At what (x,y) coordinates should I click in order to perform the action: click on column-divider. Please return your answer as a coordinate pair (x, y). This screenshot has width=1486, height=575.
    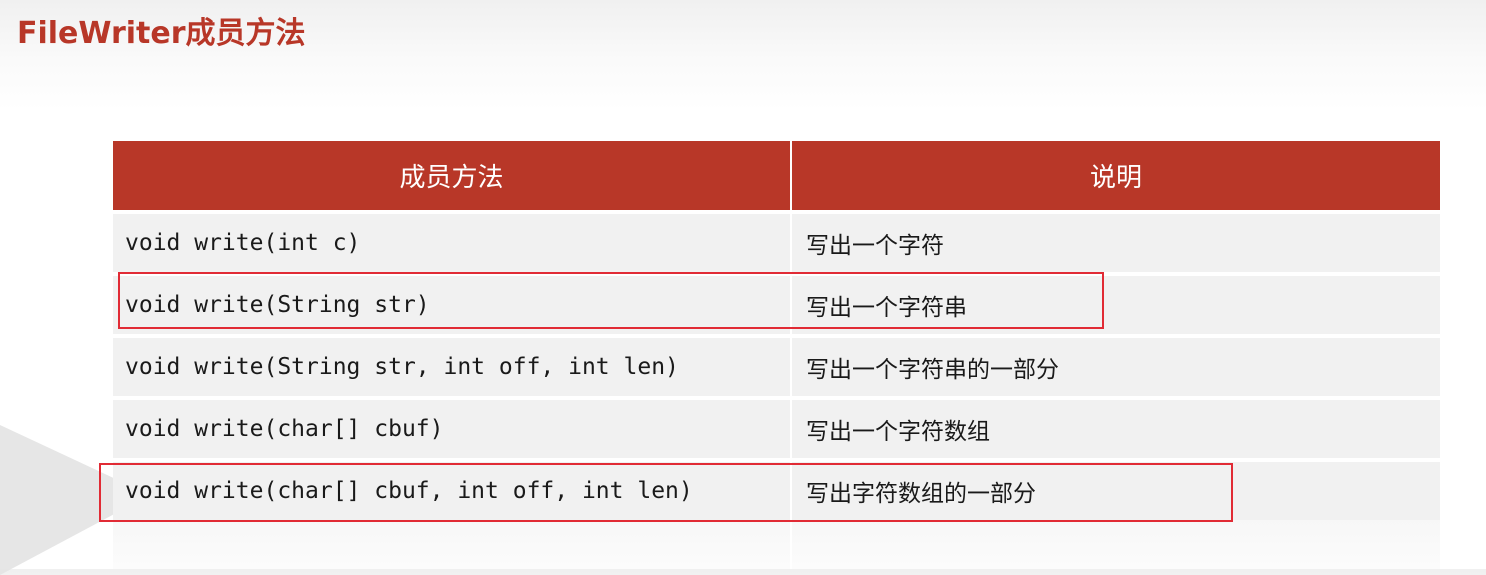
    Looking at the image, I should click on (791, 544).